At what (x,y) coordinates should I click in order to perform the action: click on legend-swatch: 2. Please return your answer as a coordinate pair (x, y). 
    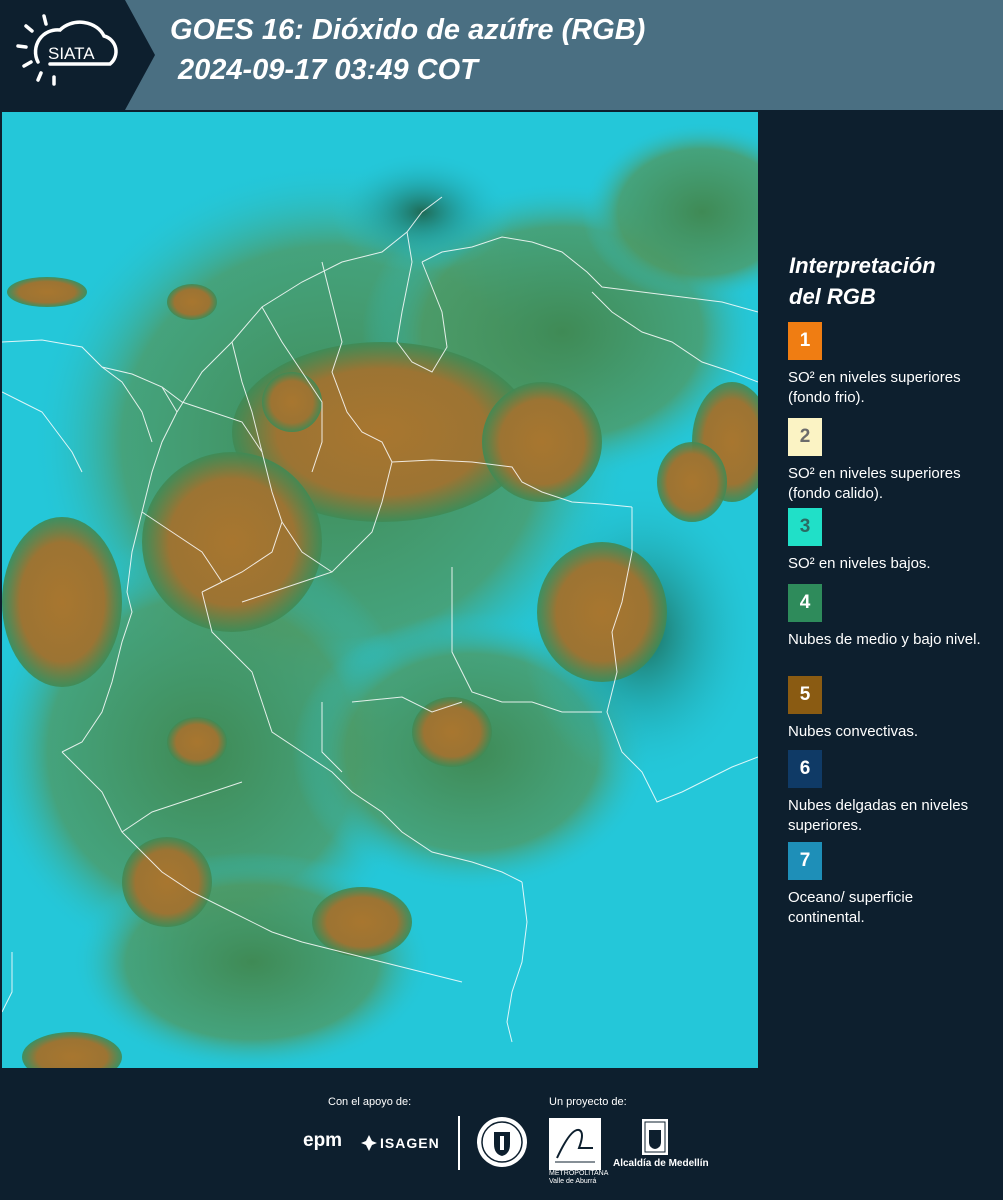
    Looking at the image, I should click on (805, 437).